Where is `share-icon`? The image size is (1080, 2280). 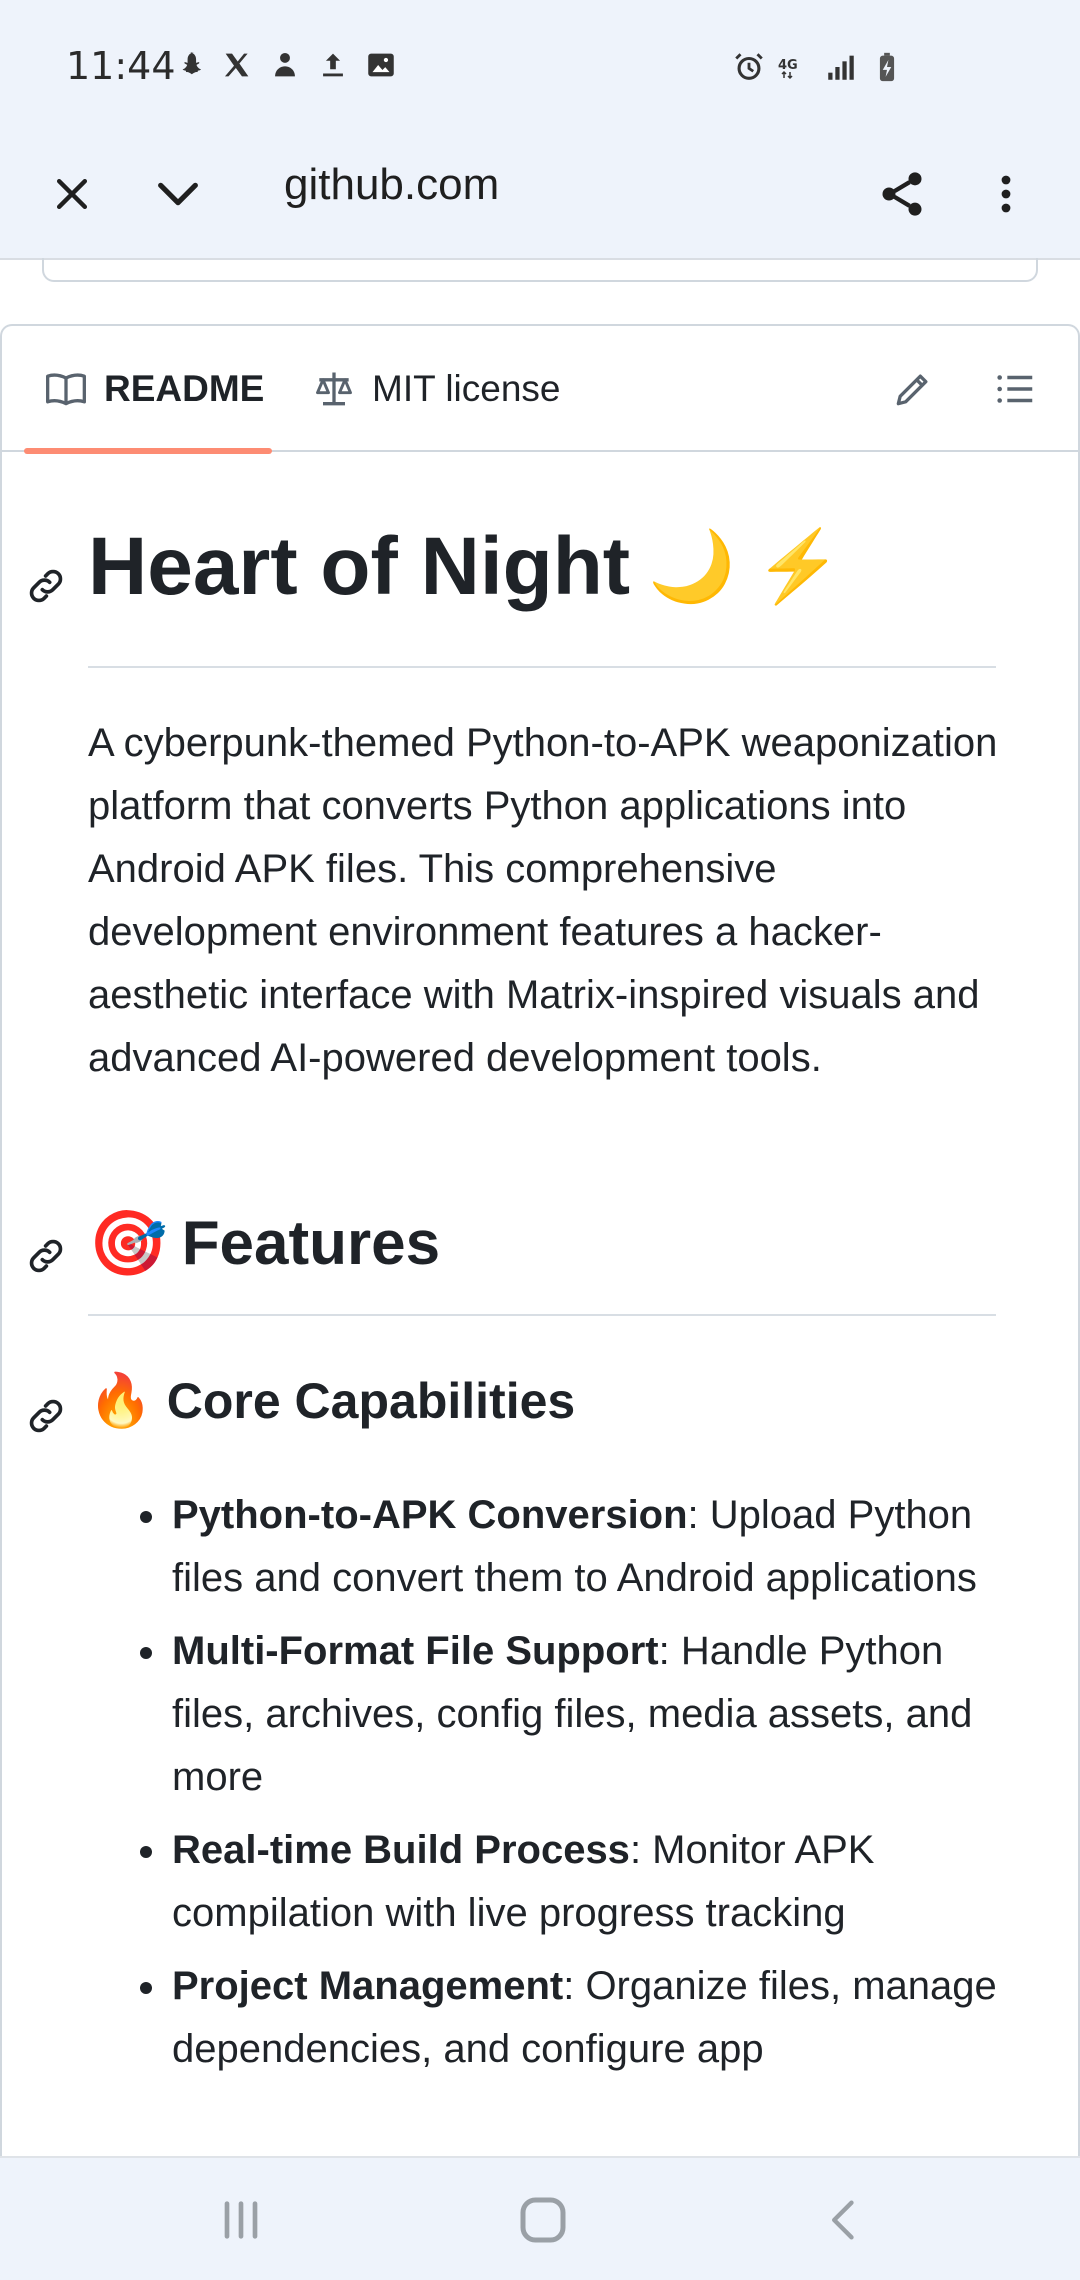
share-icon is located at coordinates (902, 194).